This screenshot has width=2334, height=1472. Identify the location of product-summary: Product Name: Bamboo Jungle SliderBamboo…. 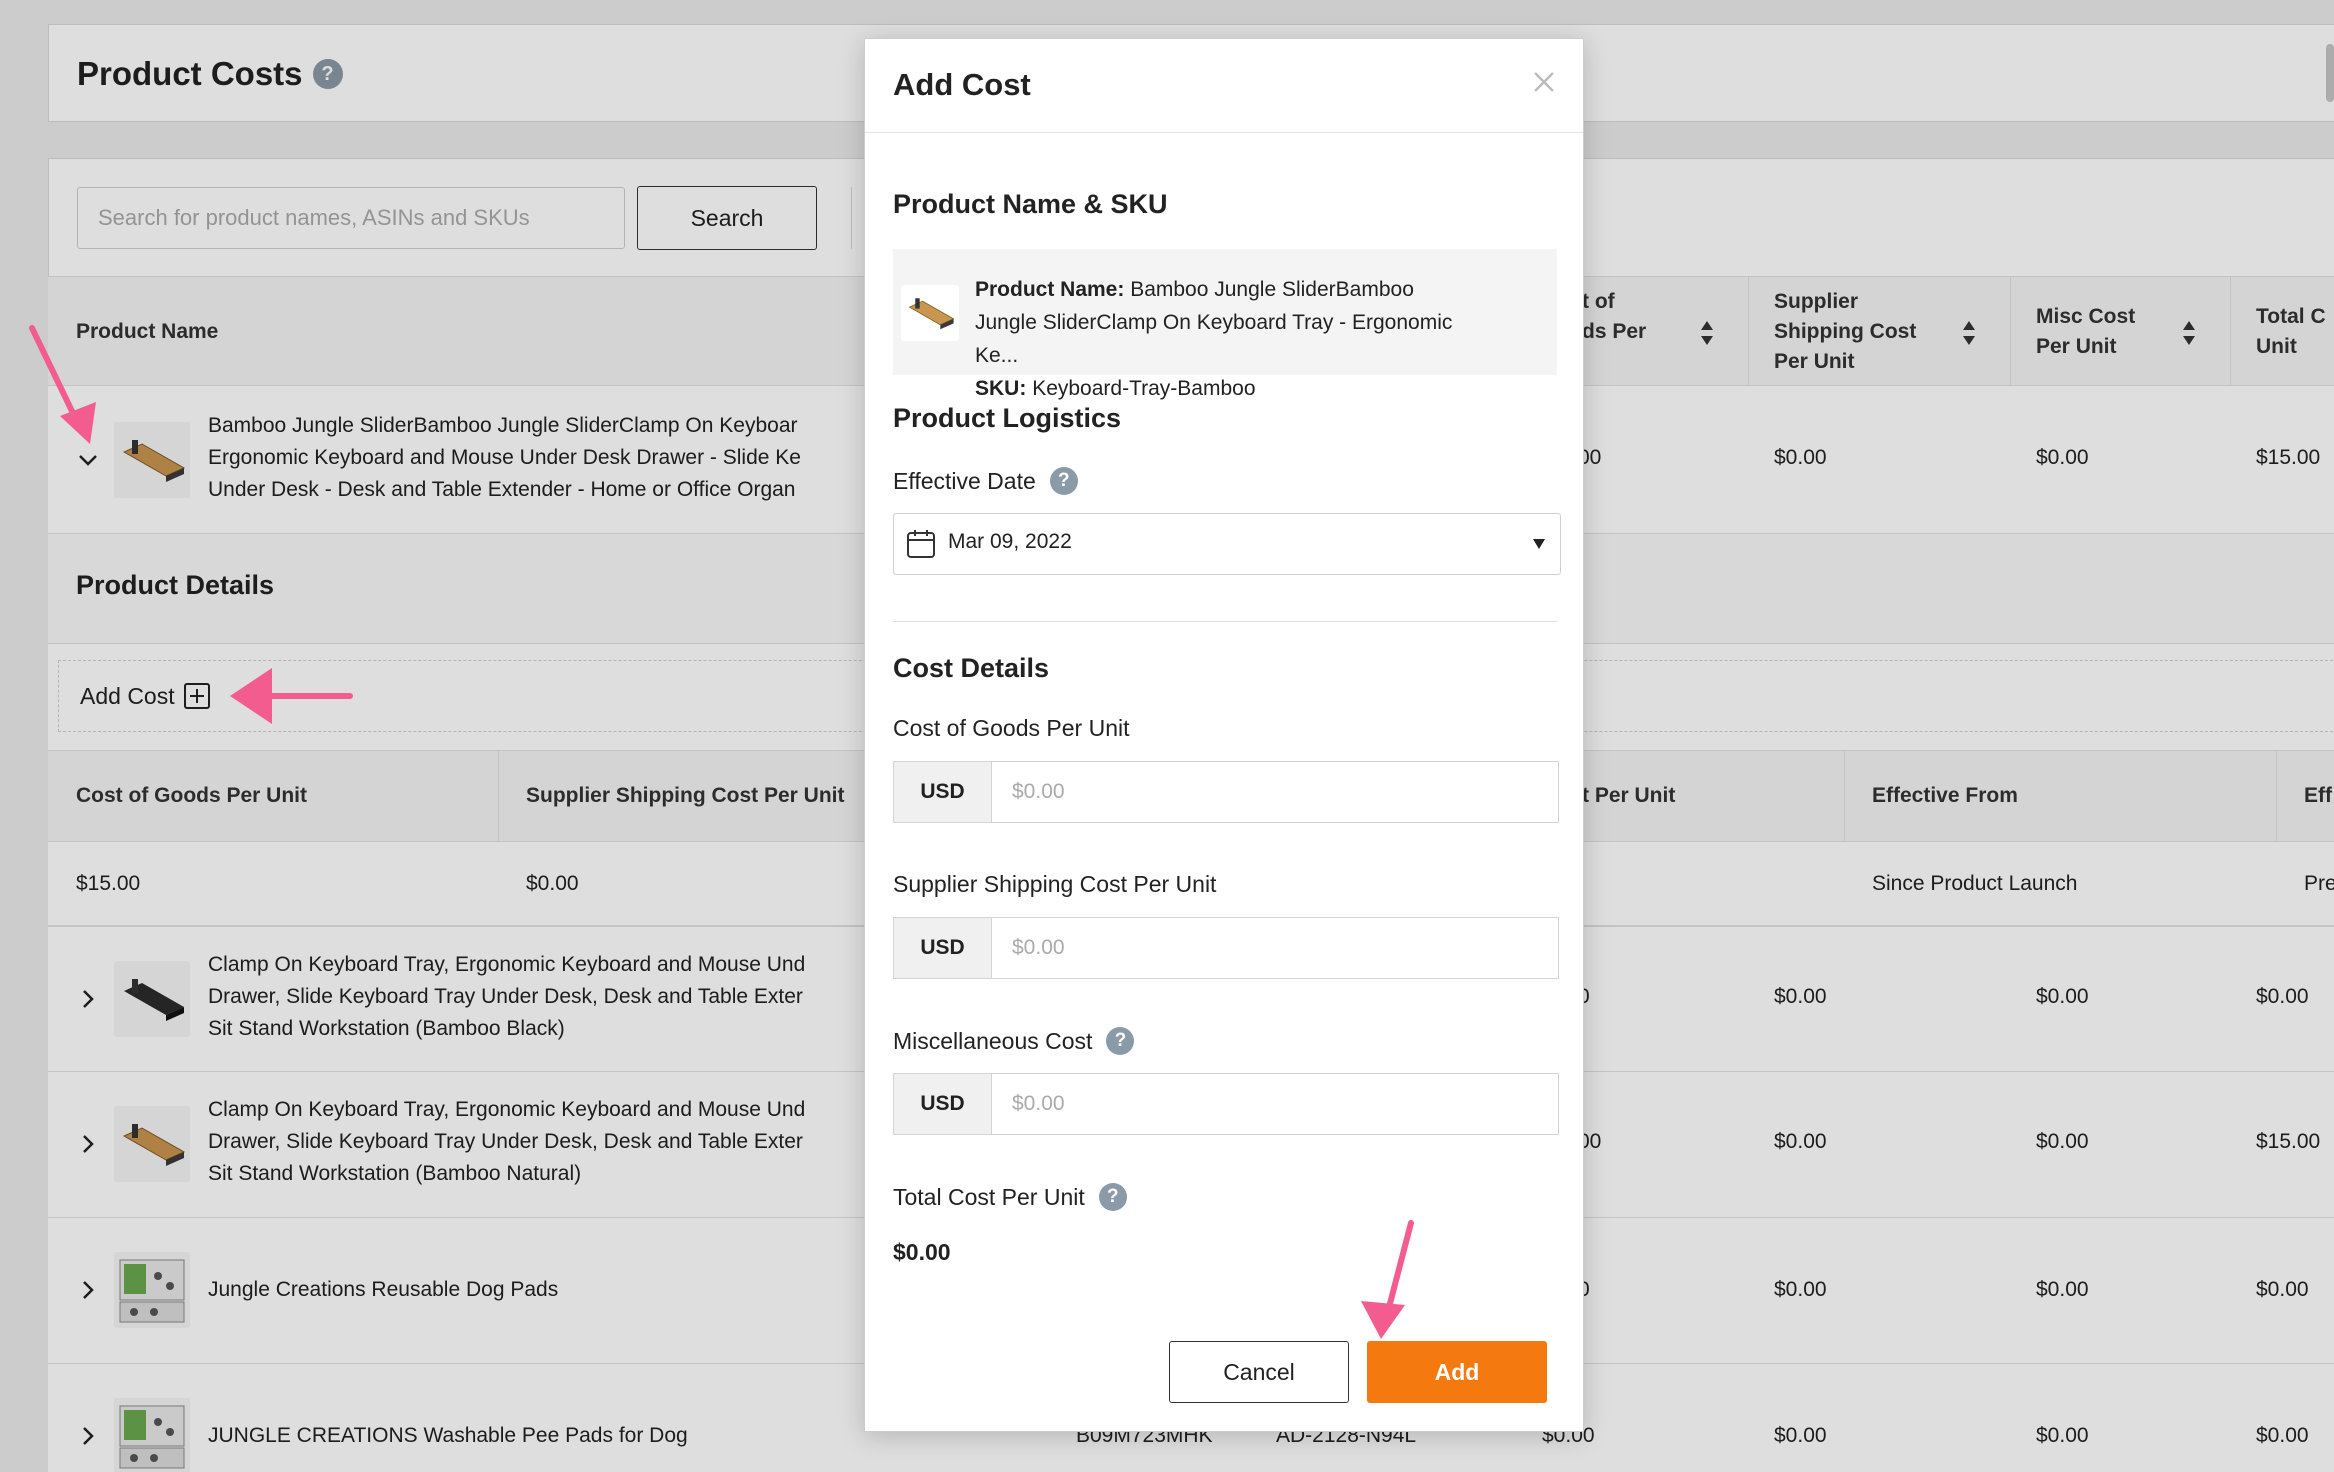
(1225, 324).